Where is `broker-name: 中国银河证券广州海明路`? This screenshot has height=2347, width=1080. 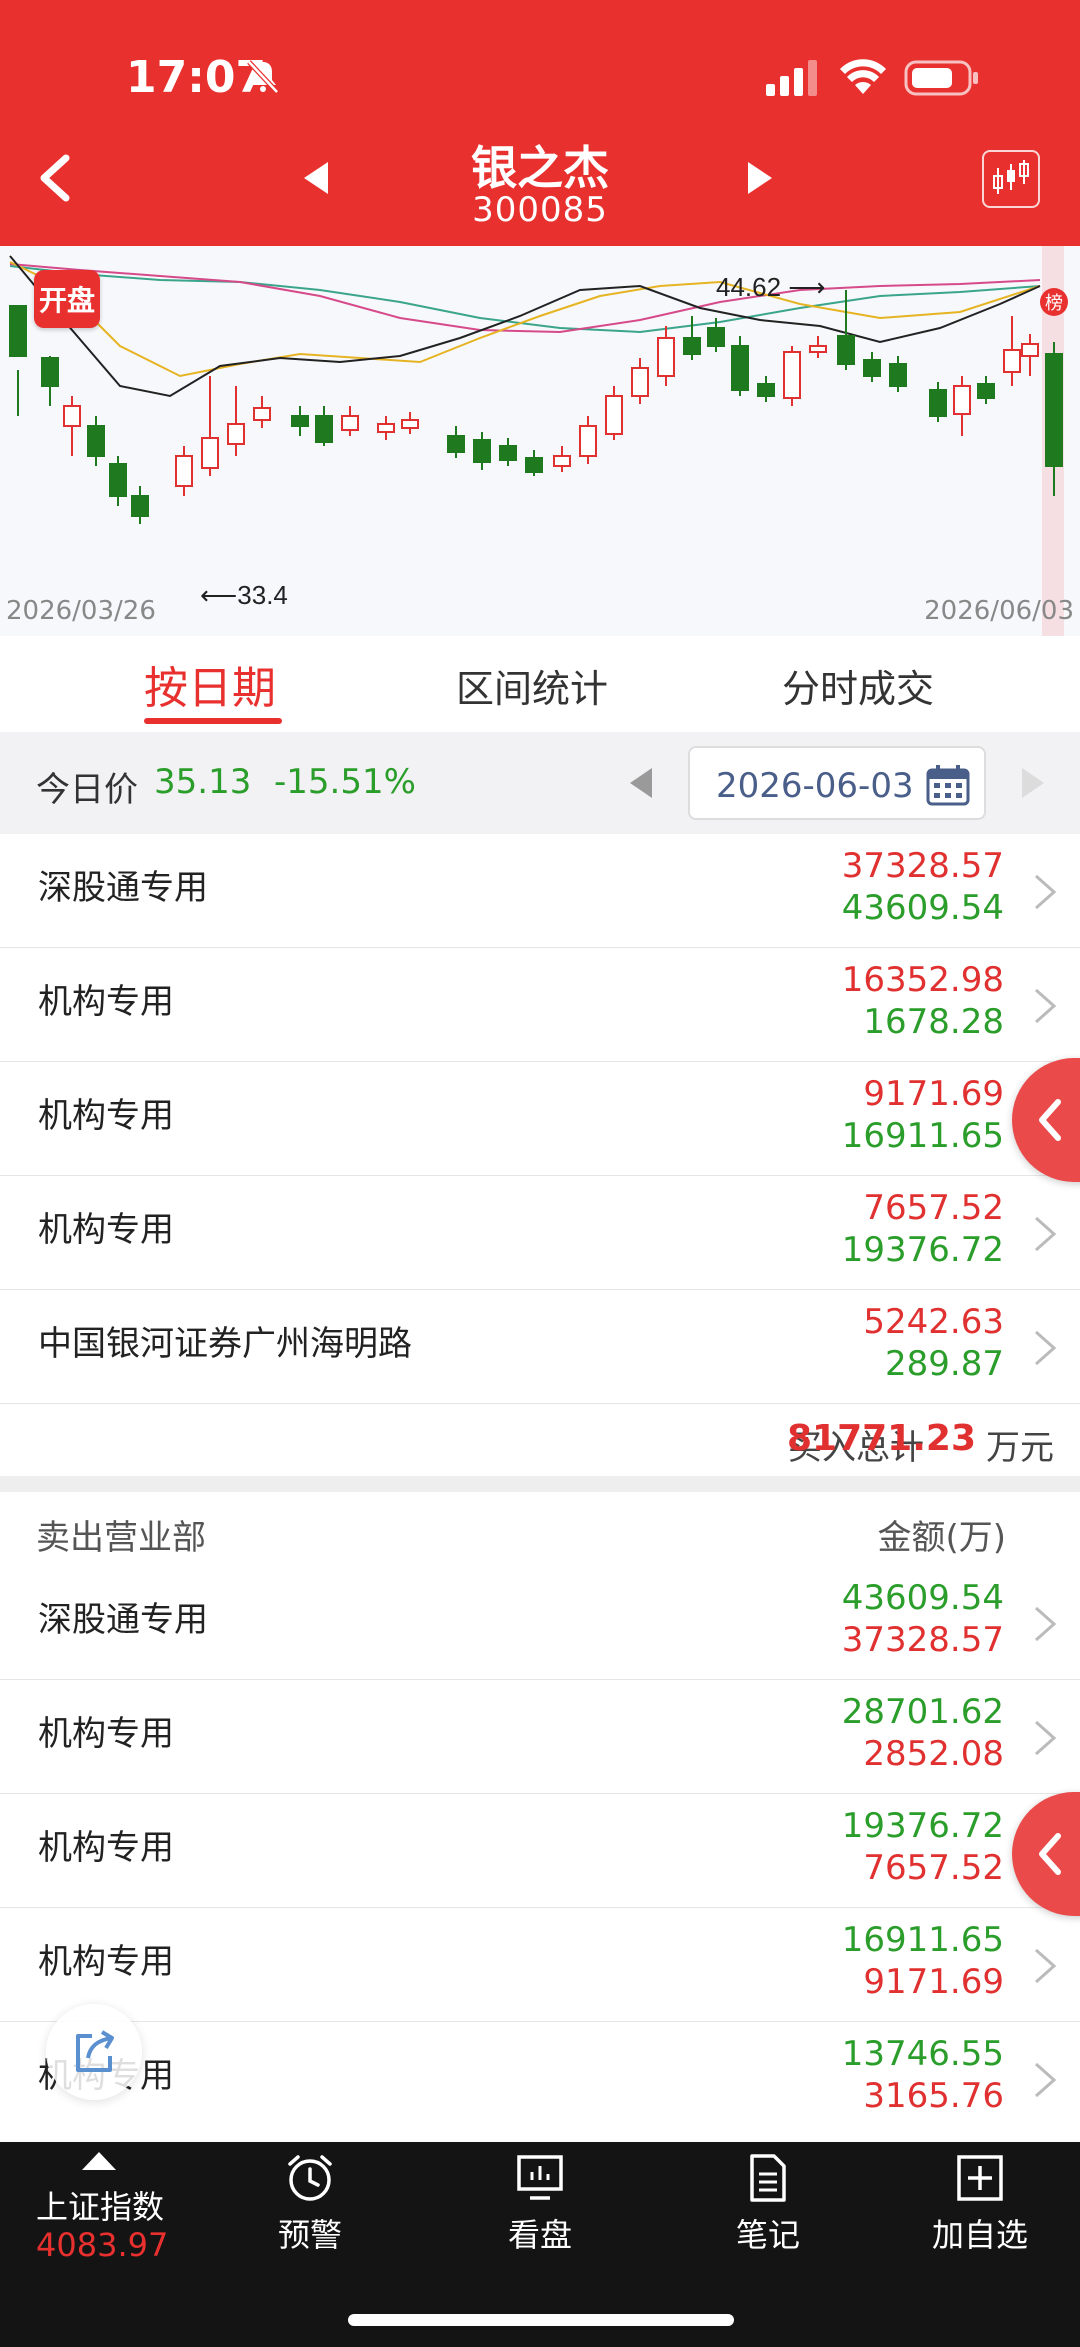 broker-name: 中国银河证券广州海明路 is located at coordinates (225, 1344).